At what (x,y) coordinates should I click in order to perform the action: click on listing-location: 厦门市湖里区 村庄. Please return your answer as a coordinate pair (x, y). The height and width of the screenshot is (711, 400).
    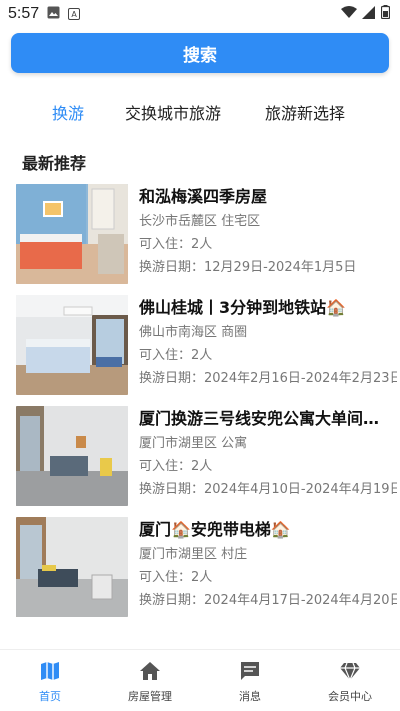
    Looking at the image, I should click on (193, 554).